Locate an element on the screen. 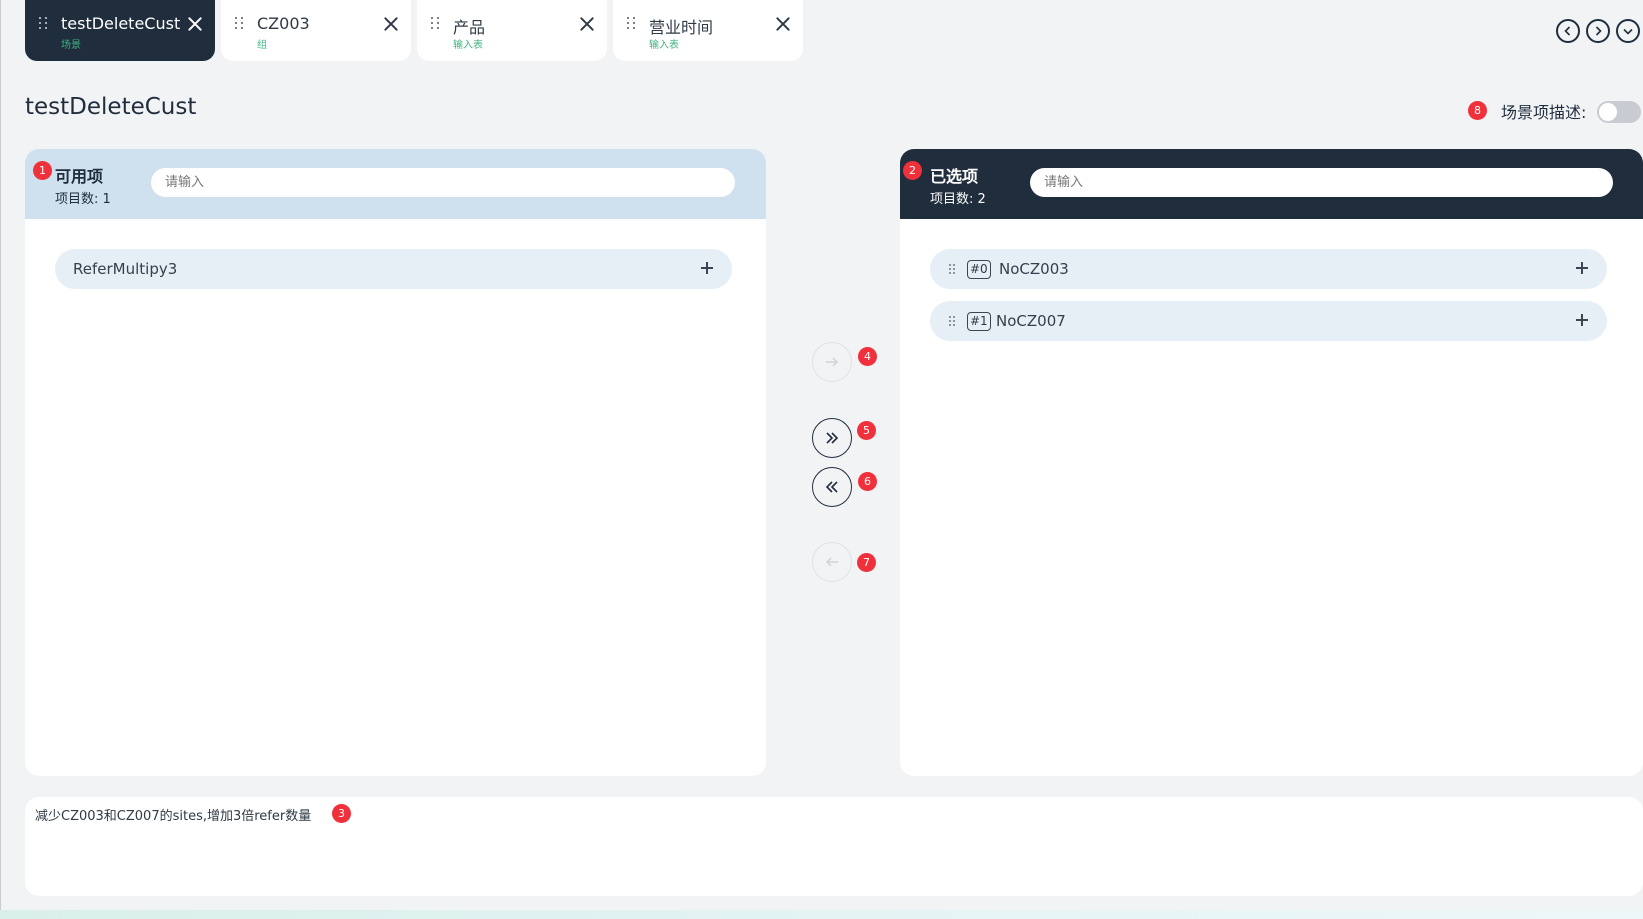 The height and width of the screenshot is (919, 1643). step-badge: 8 is located at coordinates (1477, 110).